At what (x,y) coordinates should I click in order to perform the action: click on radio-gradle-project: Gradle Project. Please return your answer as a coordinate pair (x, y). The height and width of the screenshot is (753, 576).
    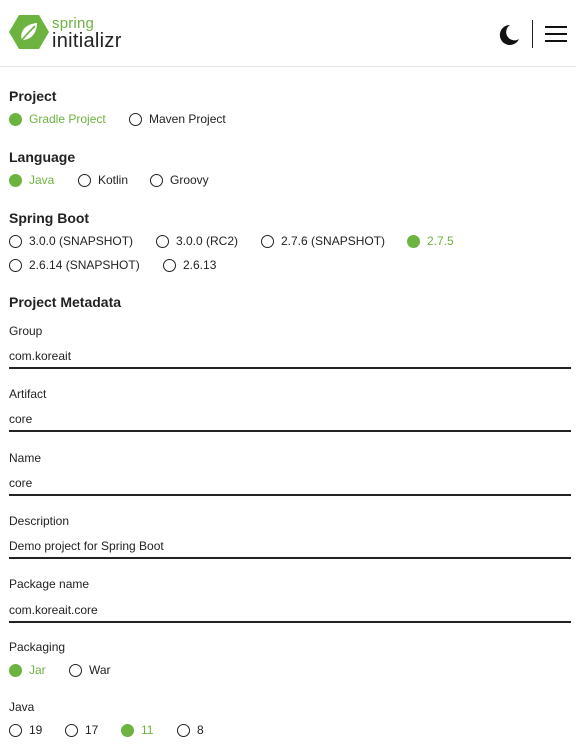
    Looking at the image, I should click on (57, 119).